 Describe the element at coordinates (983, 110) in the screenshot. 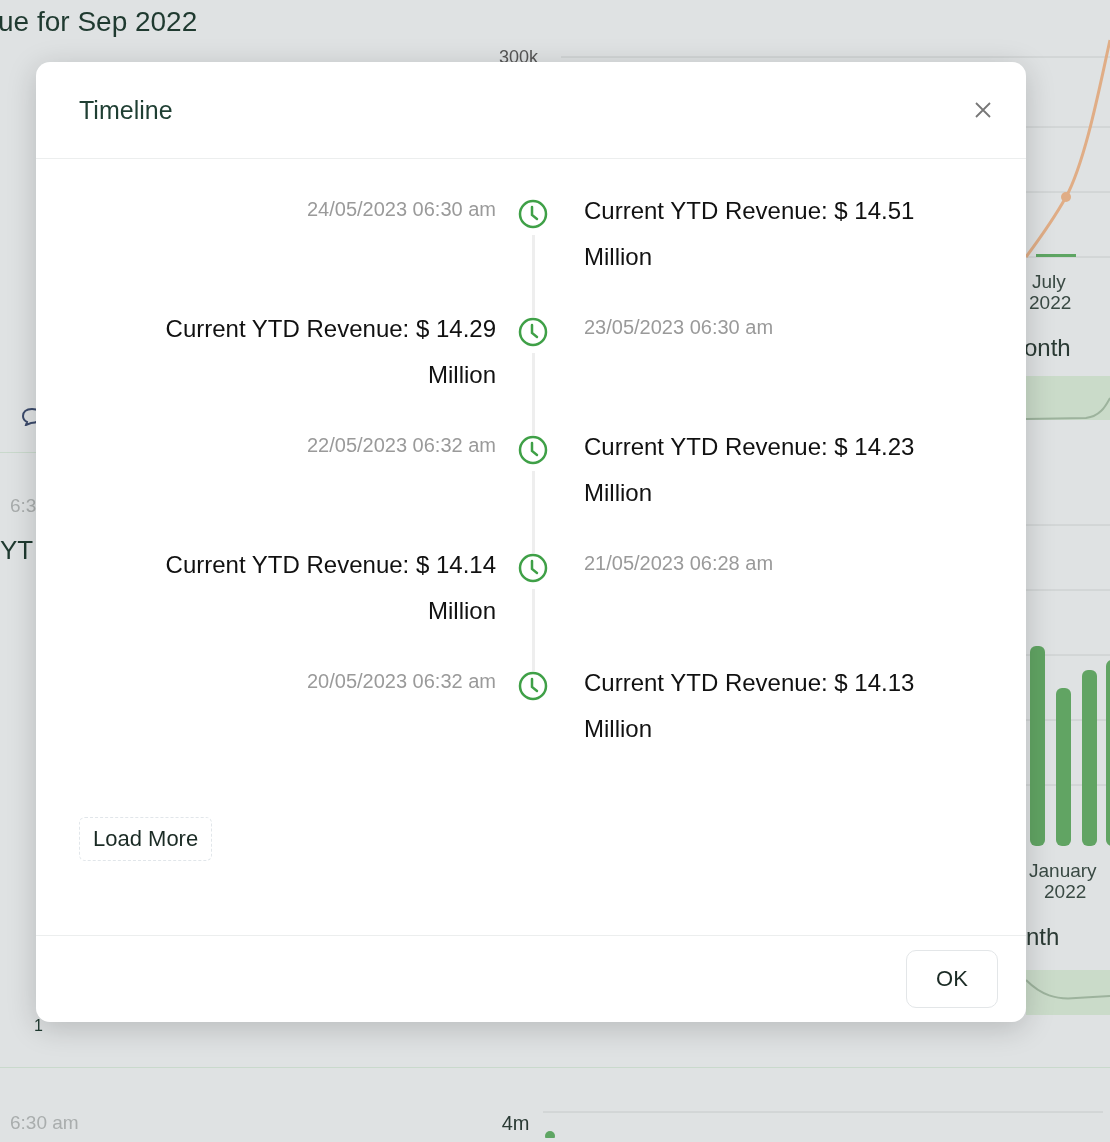

I see `close-icon` at that location.